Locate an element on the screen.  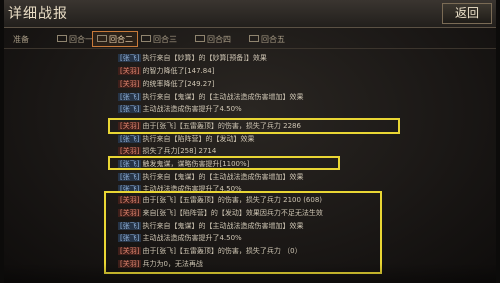
divider is located at coordinates (250, 48).